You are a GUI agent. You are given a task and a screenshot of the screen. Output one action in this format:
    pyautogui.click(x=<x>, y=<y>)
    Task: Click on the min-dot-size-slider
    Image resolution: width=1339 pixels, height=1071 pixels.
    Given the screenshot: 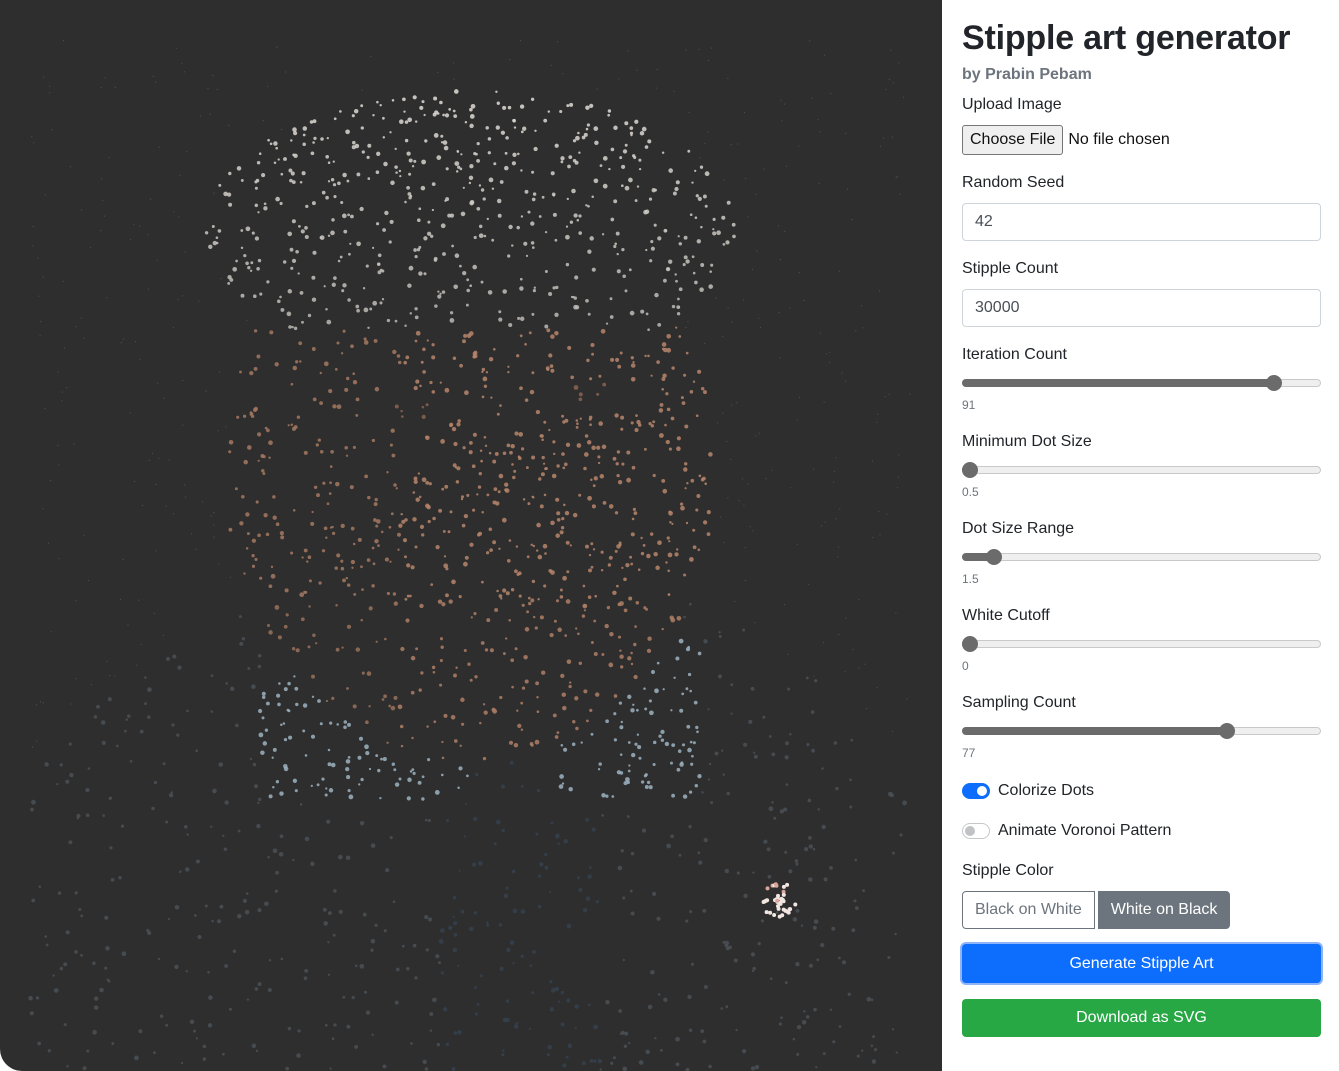 What is the action you would take?
    pyautogui.click(x=1141, y=470)
    